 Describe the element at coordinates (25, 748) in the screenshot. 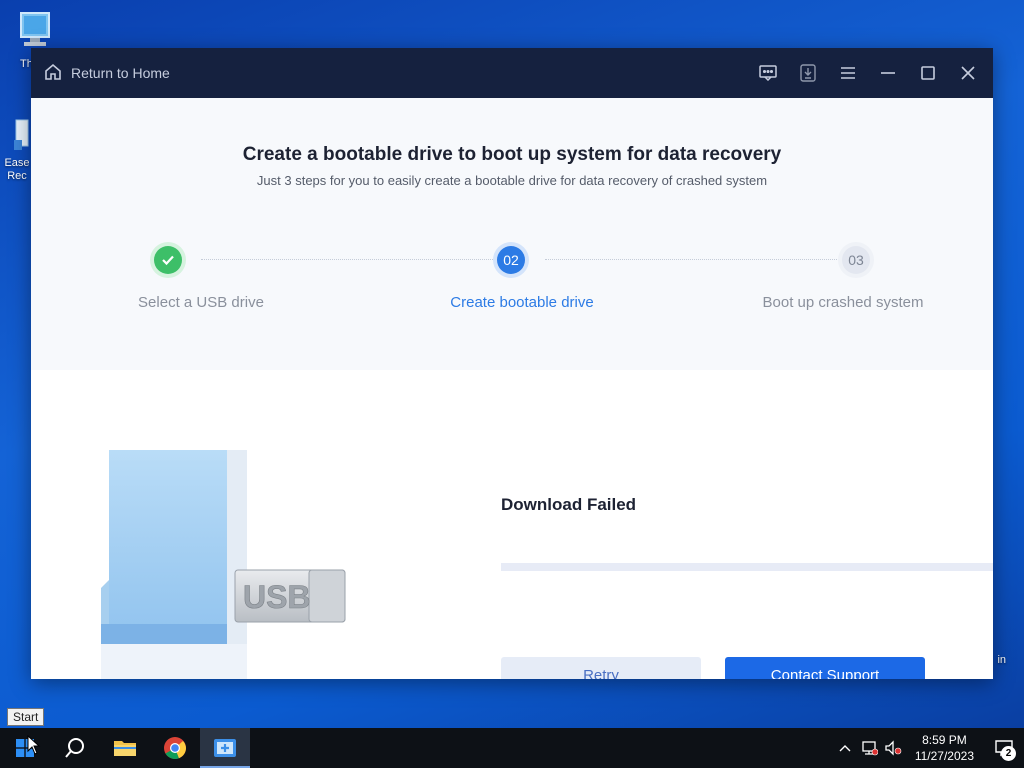

I see `start-button` at that location.